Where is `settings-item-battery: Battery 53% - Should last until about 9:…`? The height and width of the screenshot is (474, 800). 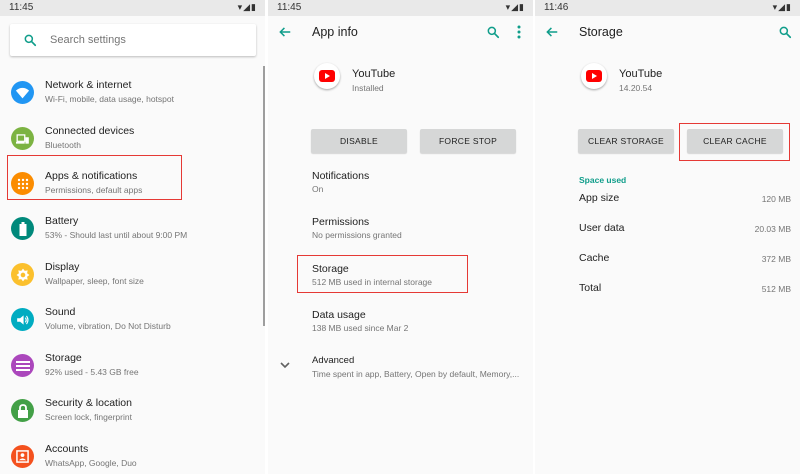
settings-item-battery: Battery 53% - Should last until about 9:… is located at coordinates (131, 236).